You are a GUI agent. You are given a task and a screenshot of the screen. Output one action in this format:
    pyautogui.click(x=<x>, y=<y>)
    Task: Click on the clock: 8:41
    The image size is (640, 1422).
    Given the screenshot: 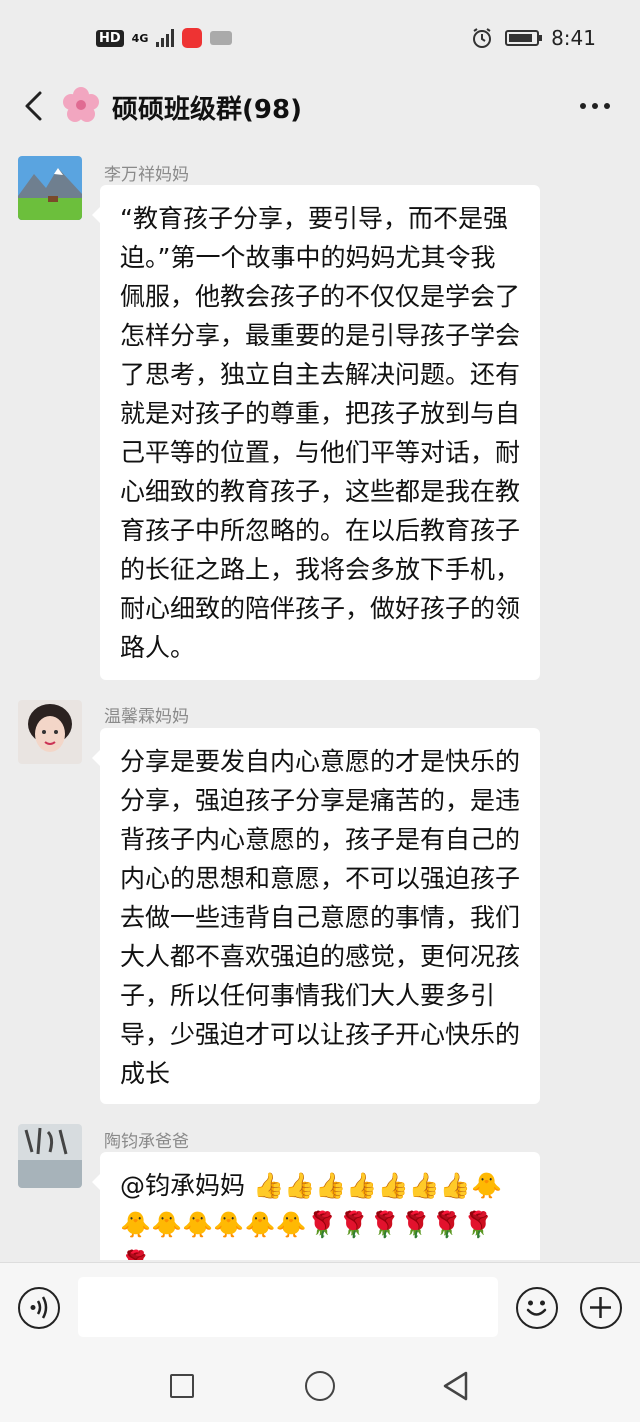 What is the action you would take?
    pyautogui.click(x=573, y=38)
    